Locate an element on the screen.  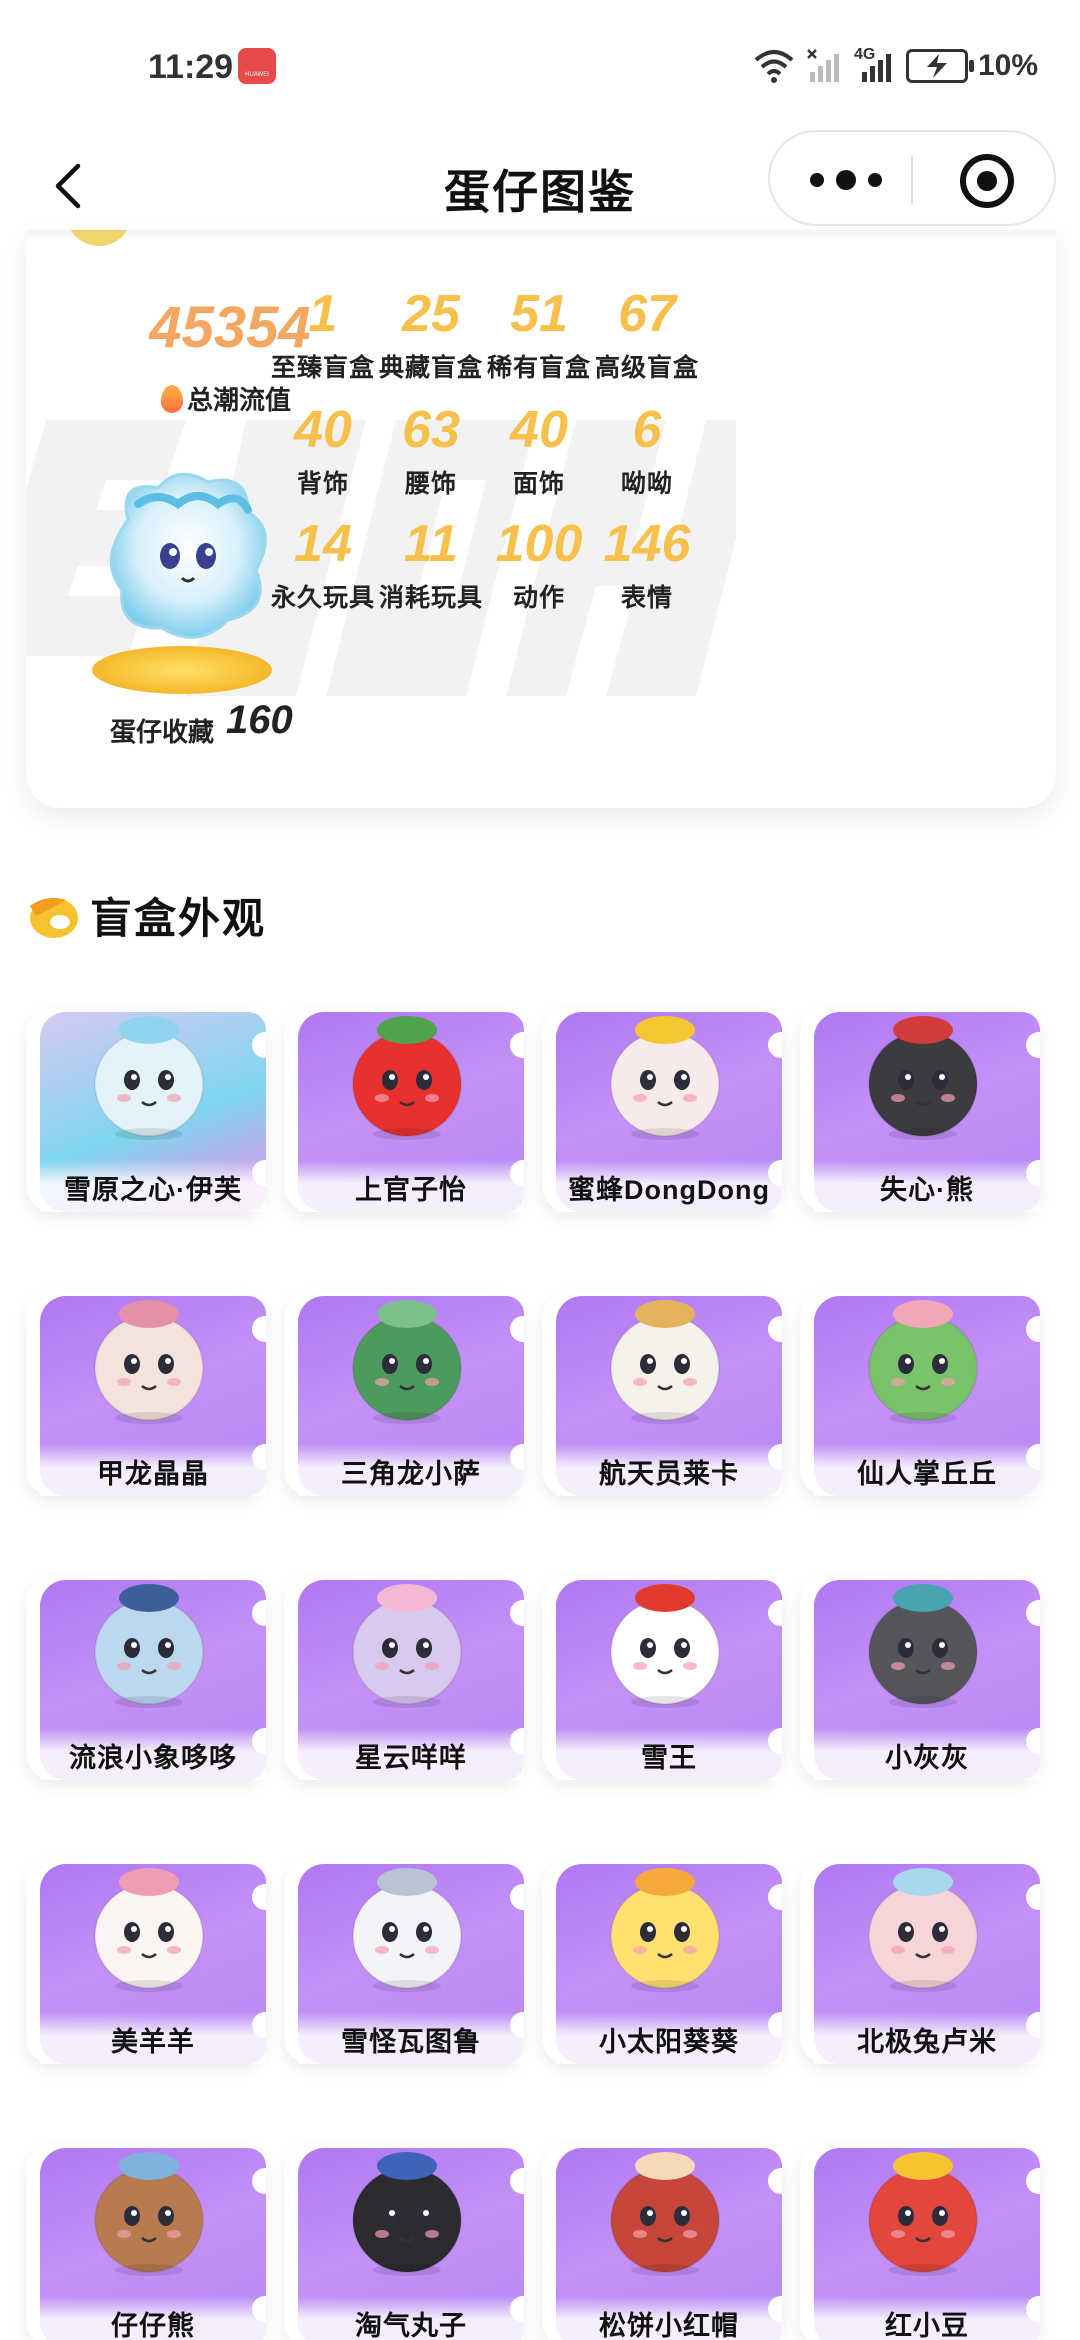
blindbox-item: 航天员莱卡 is located at coordinates (665, 1392).